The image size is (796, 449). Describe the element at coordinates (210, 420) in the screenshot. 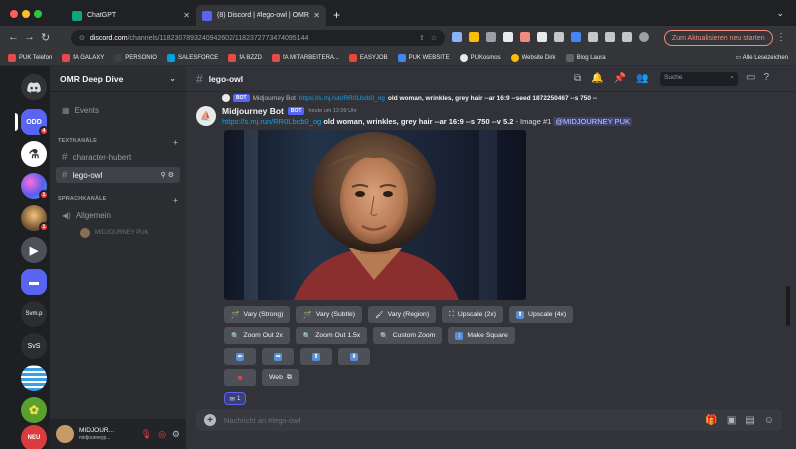

I see `attach-plus-icon: +` at that location.